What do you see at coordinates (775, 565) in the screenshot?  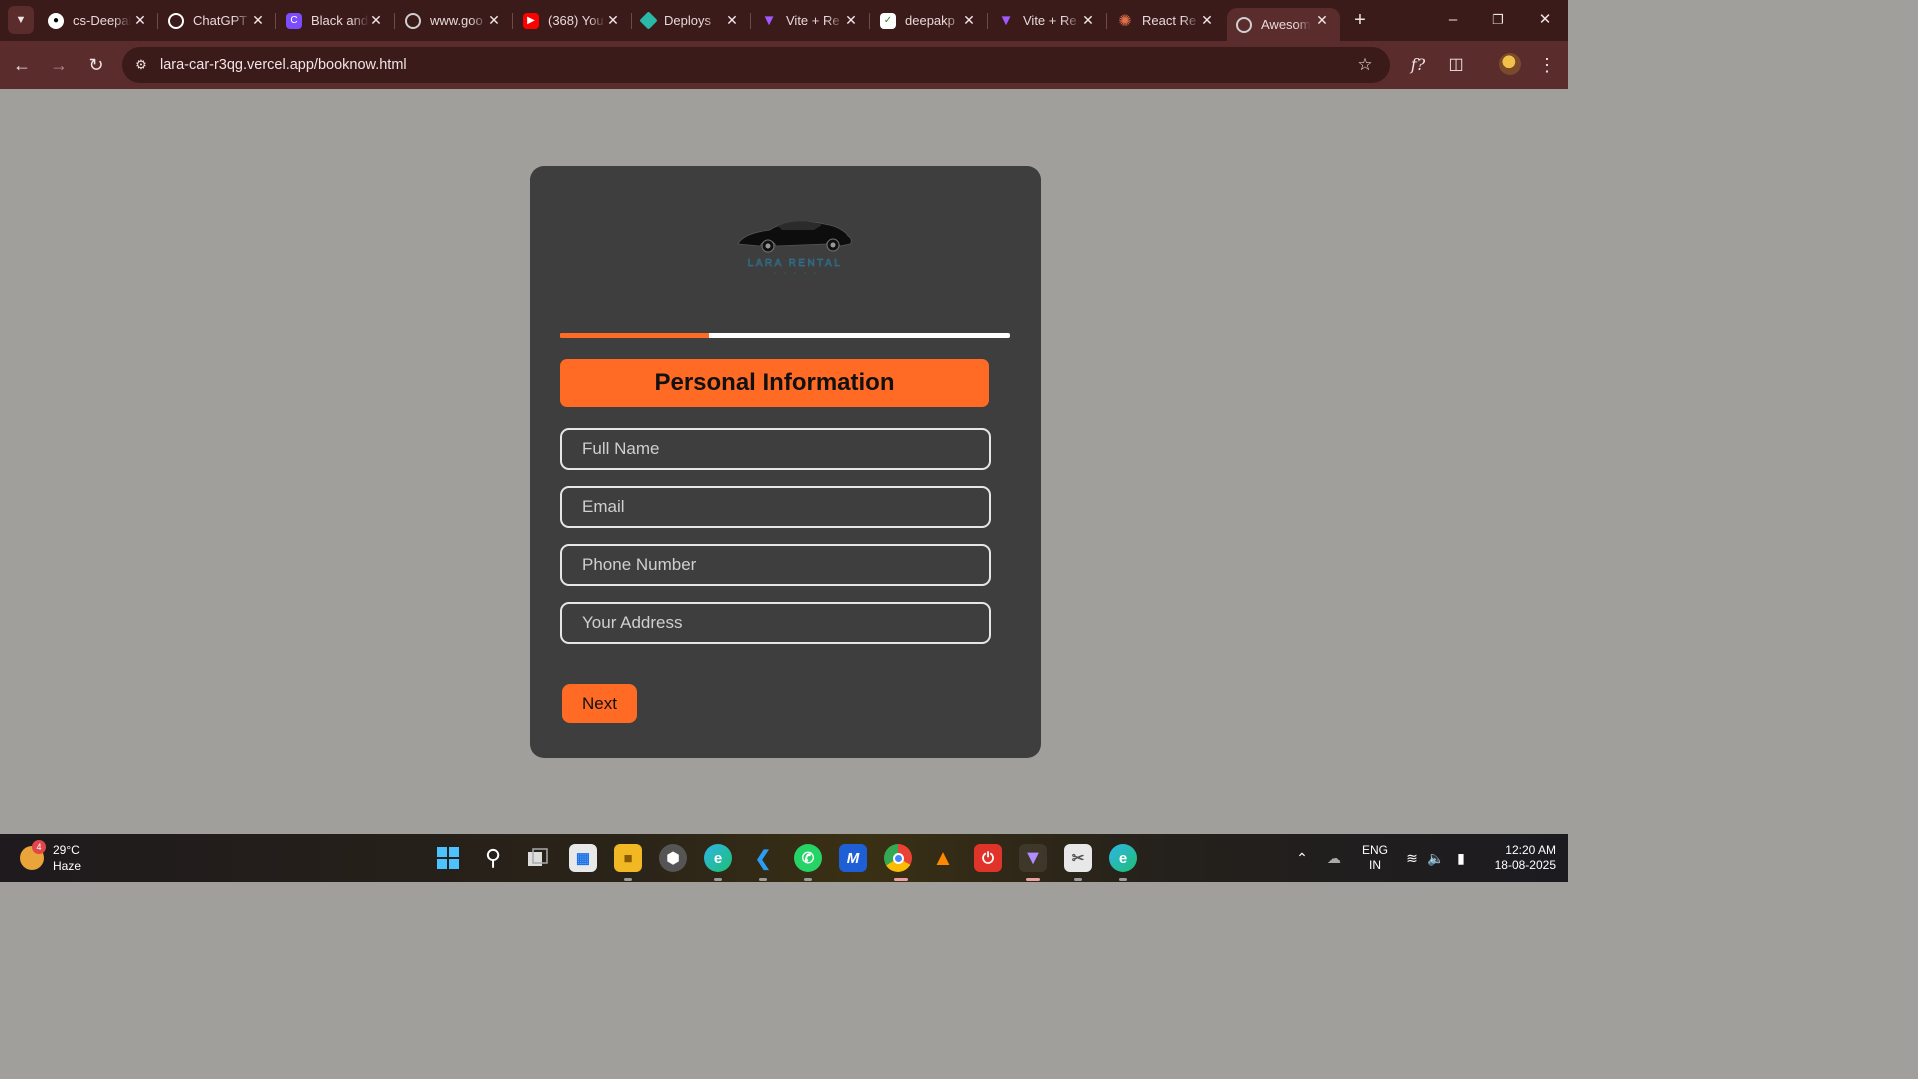 I see `phone-input` at bounding box center [775, 565].